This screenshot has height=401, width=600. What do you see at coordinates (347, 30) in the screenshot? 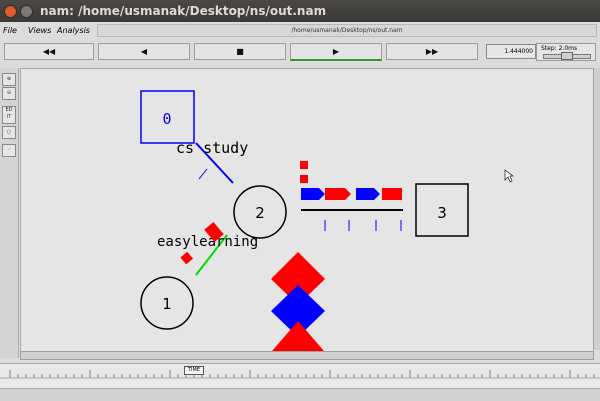
I see `file-path: /home/usmanak/Desktop/ns/out.nam` at bounding box center [347, 30].